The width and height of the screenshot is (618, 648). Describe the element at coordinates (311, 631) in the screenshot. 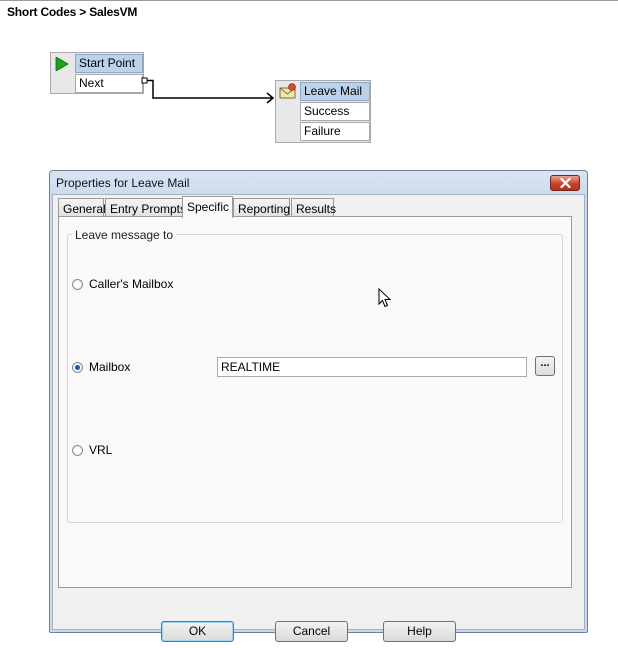

I see `cancel-button: Cancel` at that location.